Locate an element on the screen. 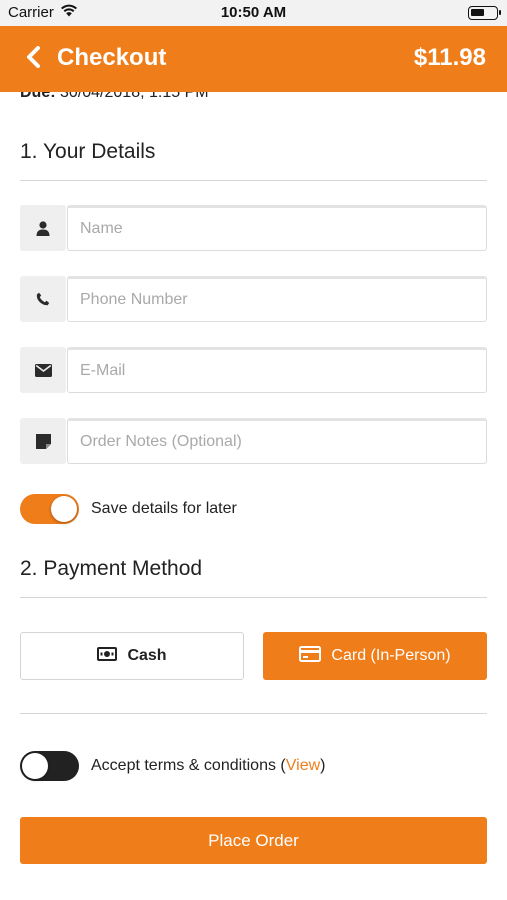 Image resolution: width=507 pixels, height=900 pixels. battery-level is located at coordinates (477, 12).